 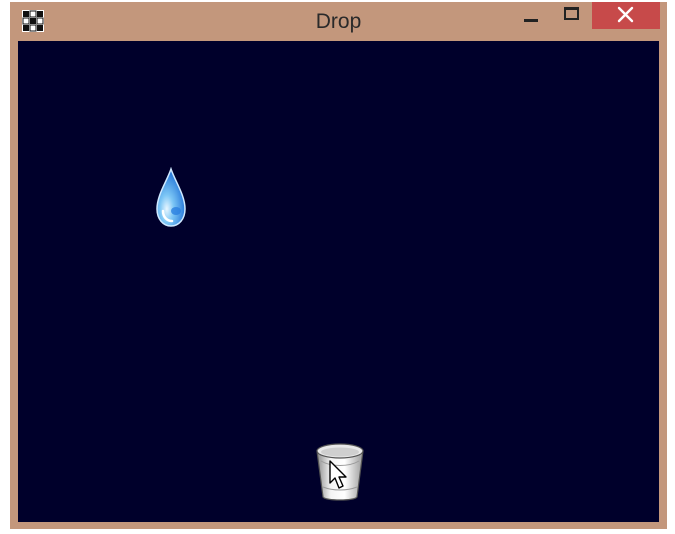 I want to click on close-button, so click(x=626, y=15).